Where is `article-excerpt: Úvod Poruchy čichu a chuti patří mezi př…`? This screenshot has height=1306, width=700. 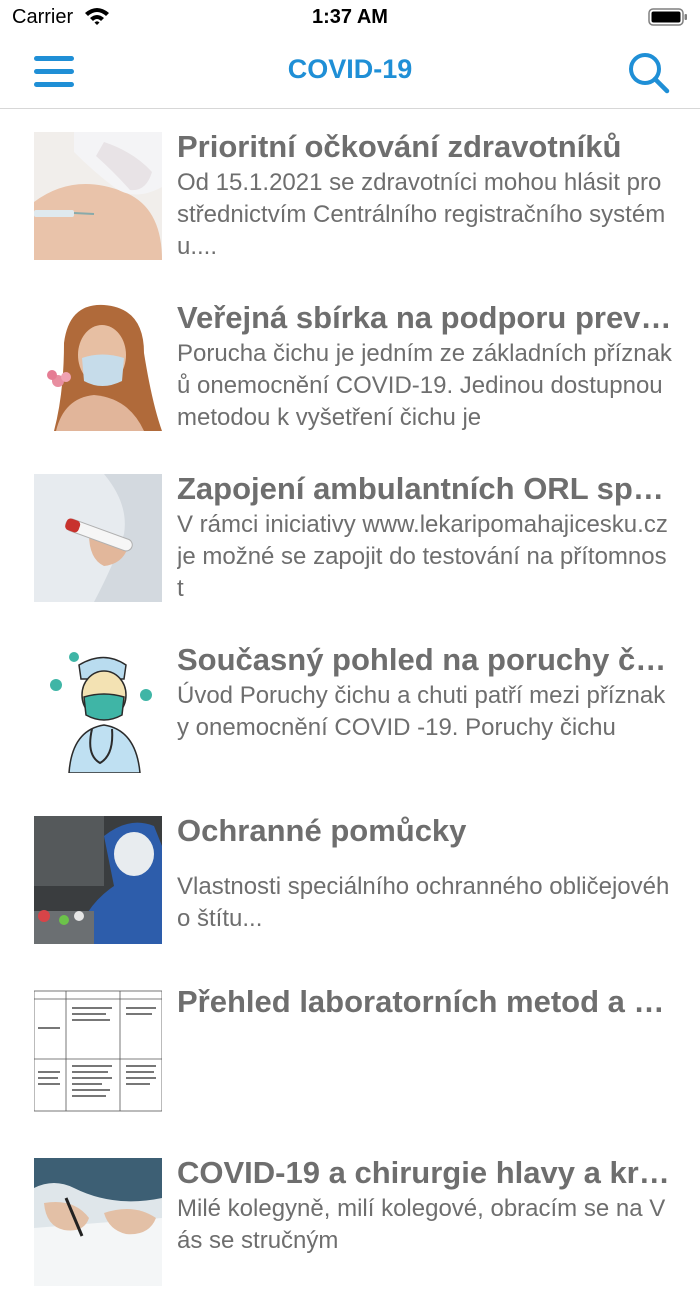 article-excerpt: Úvod Poruchy čichu a chuti patří mezi př… is located at coordinates (421, 711).